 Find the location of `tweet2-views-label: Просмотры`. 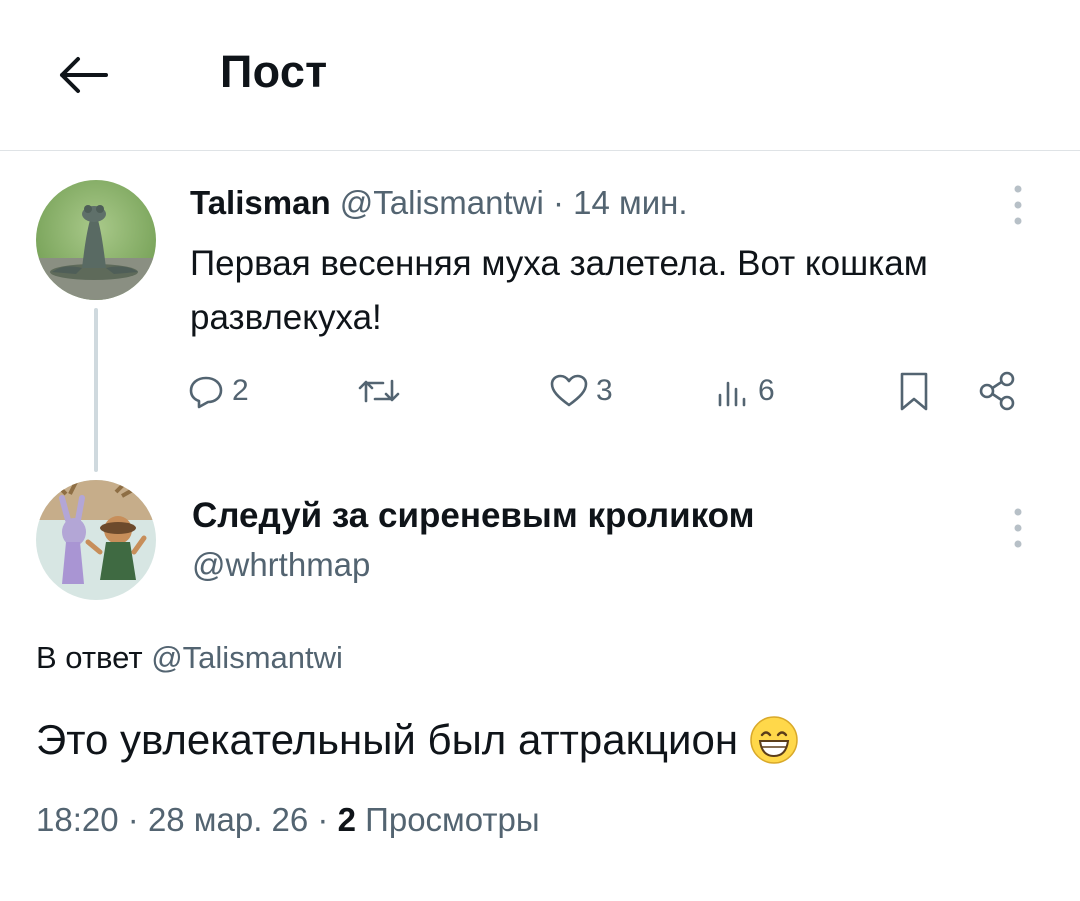

tweet2-views-label: Просмотры is located at coordinates (452, 819).